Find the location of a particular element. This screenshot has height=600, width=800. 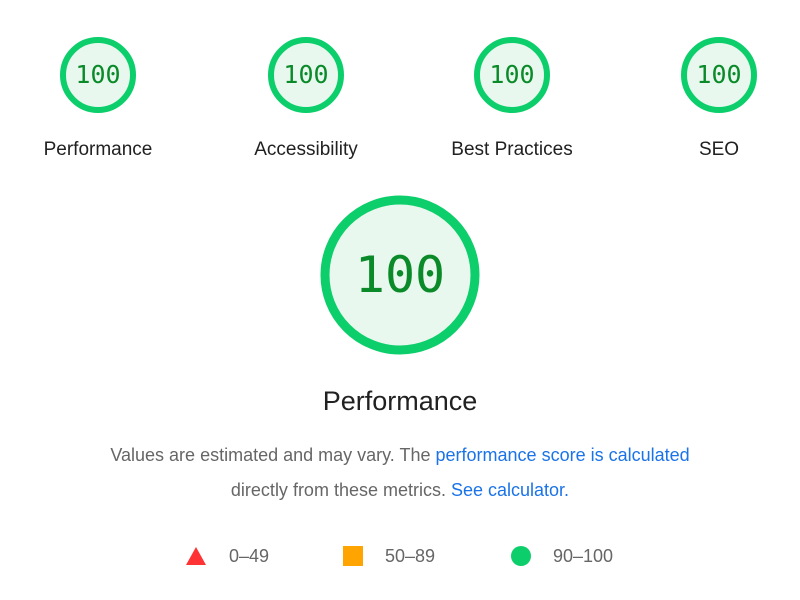

description-text: Values are estimated and may vary. The is located at coordinates (273, 455).